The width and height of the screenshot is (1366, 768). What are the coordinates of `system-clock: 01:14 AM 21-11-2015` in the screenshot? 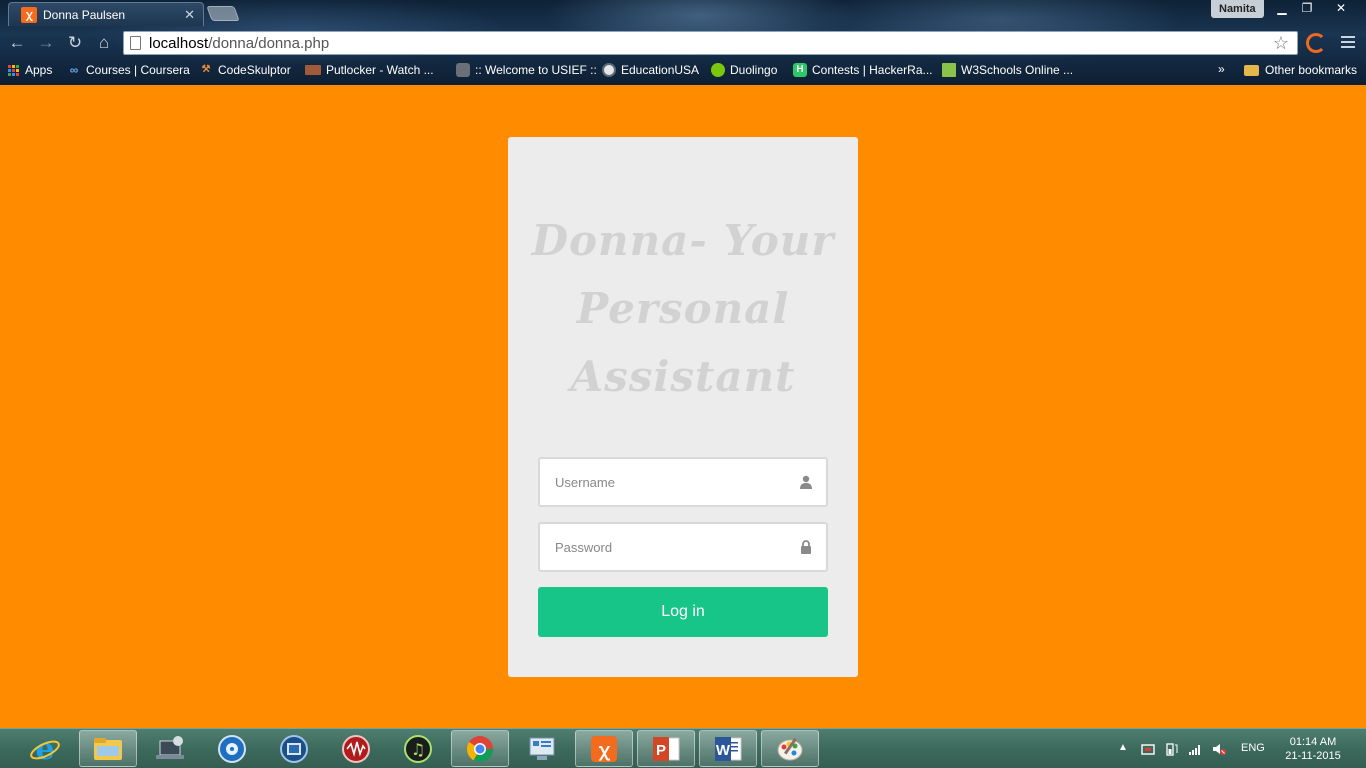 It's located at (1313, 749).